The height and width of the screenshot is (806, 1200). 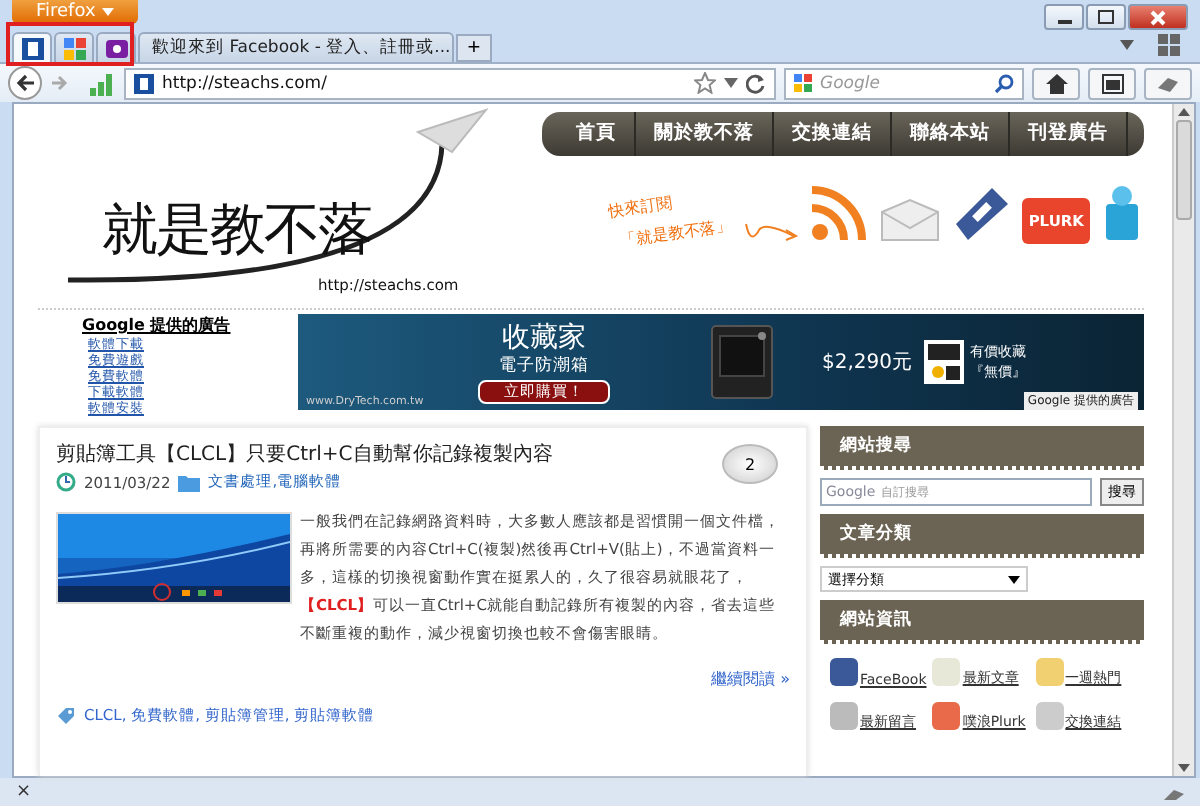 I want to click on banner-subtitle: 電子防潮箱, so click(x=544, y=365).